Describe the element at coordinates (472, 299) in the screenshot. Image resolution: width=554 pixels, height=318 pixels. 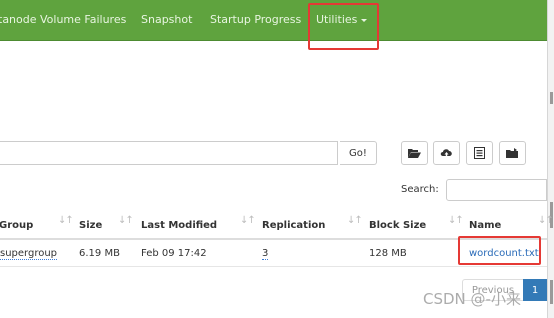
I see `watermark: CSDN @-小来` at that location.